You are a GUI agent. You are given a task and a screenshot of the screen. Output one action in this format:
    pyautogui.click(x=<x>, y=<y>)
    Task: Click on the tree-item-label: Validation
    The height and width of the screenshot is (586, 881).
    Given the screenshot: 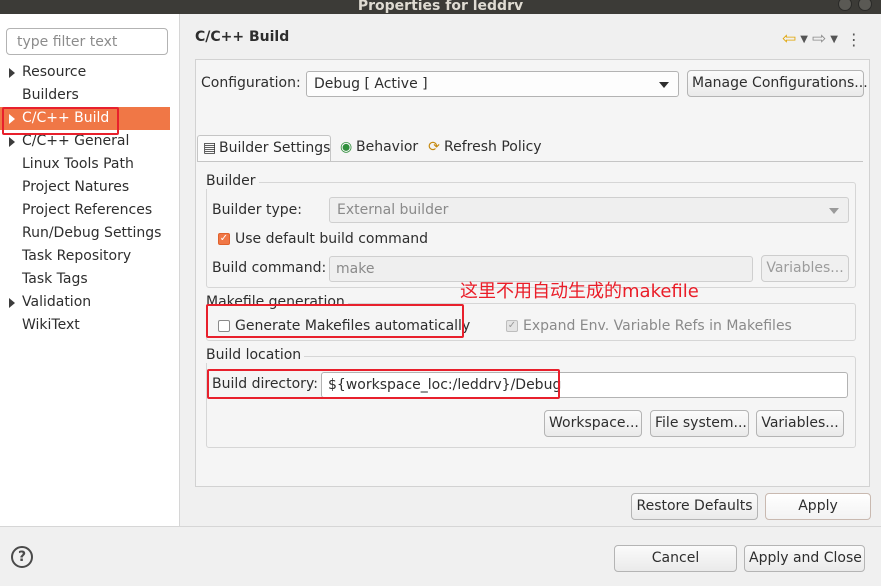 What is the action you would take?
    pyautogui.click(x=57, y=302)
    